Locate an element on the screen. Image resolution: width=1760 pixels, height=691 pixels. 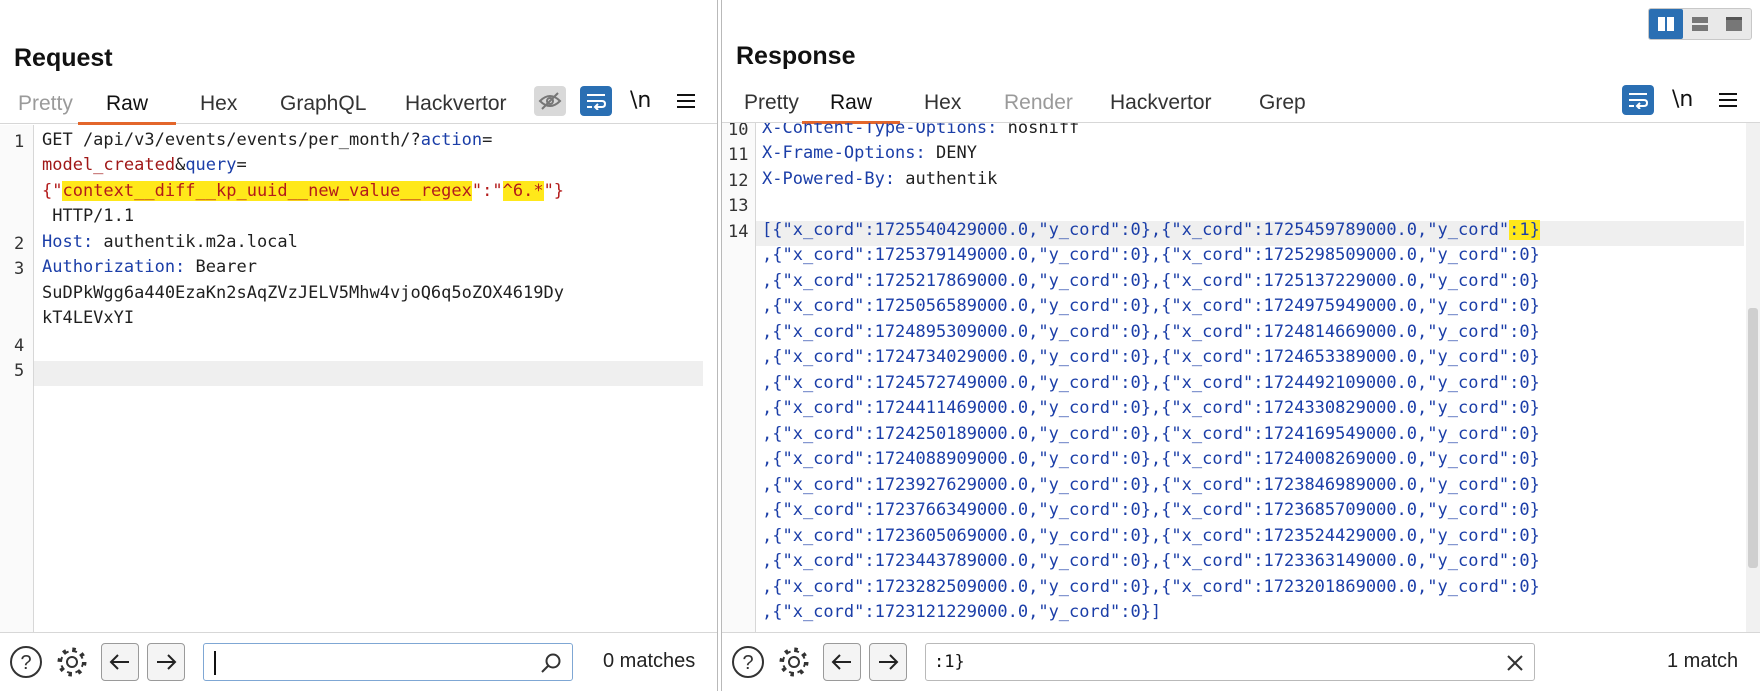
current-line is located at coordinates (368, 373).